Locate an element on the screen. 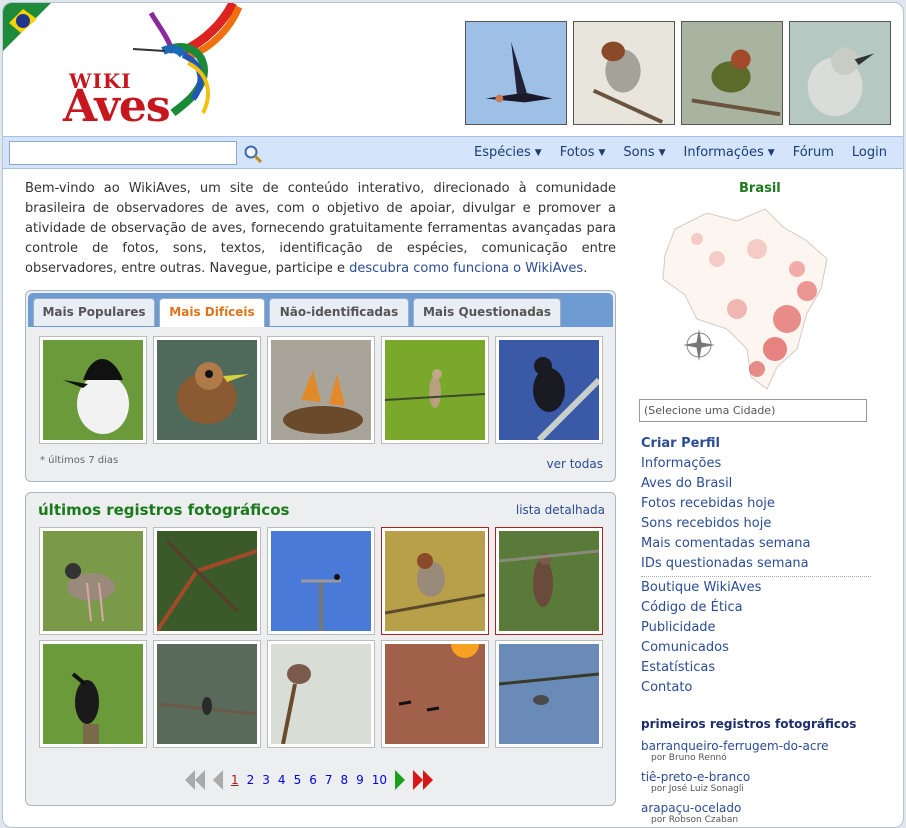 The height and width of the screenshot is (828, 906). nav-item-3: Informações ▼ is located at coordinates (729, 152).